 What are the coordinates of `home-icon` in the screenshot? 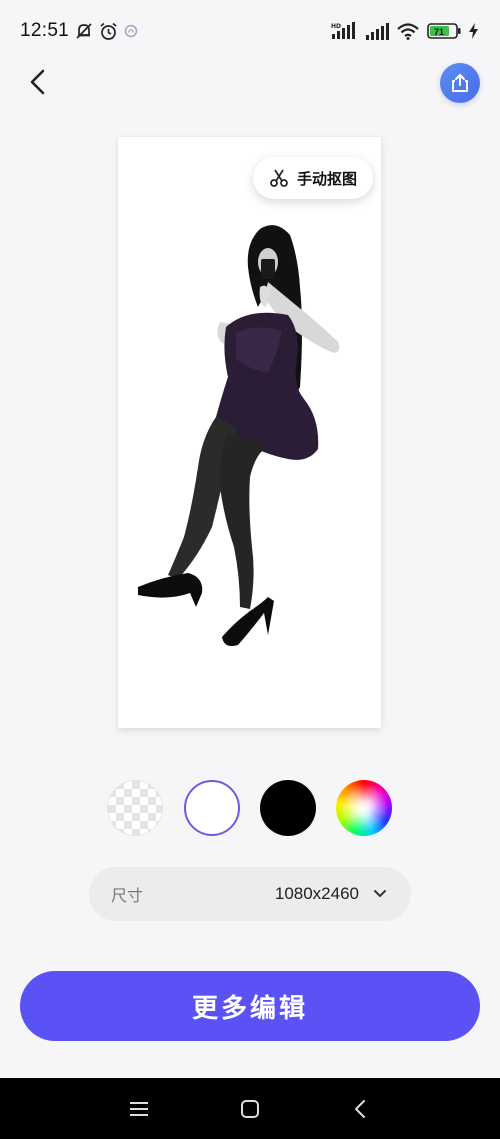 It's located at (250, 1109).